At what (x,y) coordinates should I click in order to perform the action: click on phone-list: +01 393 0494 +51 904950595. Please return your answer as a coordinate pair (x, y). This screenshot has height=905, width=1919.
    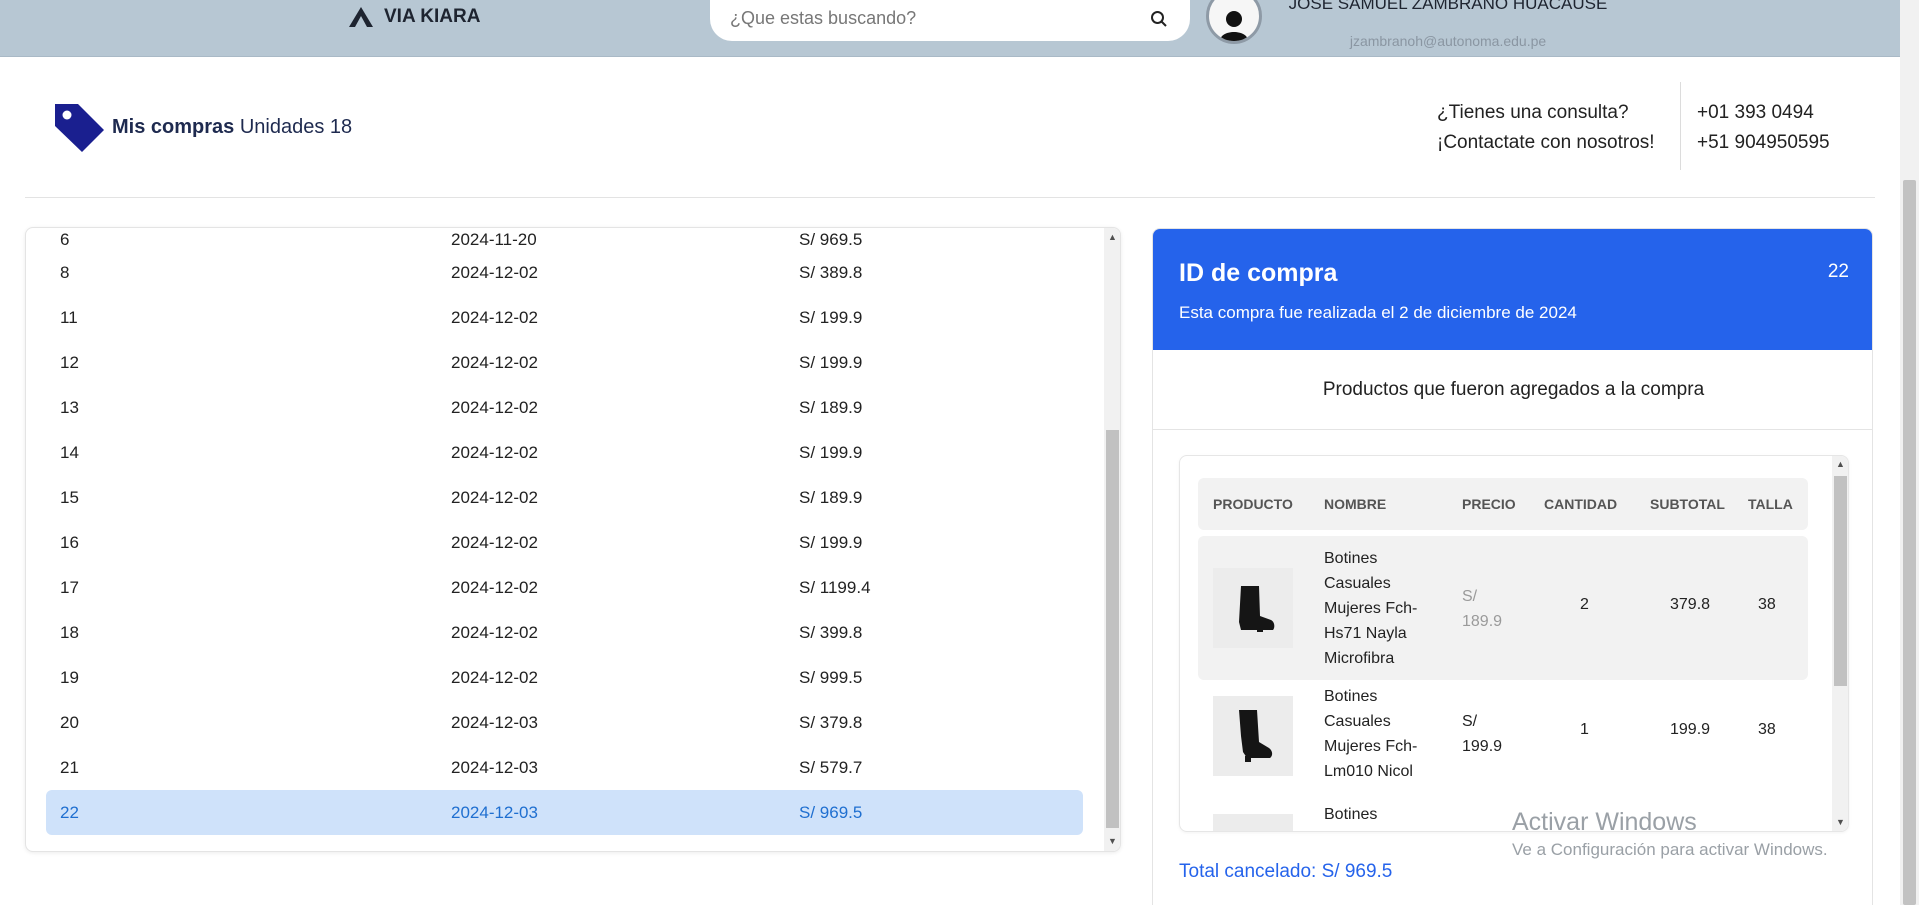
    Looking at the image, I should click on (1763, 128).